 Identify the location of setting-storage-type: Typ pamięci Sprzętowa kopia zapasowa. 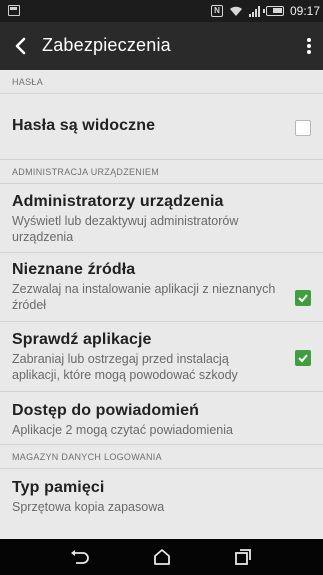
(161, 499).